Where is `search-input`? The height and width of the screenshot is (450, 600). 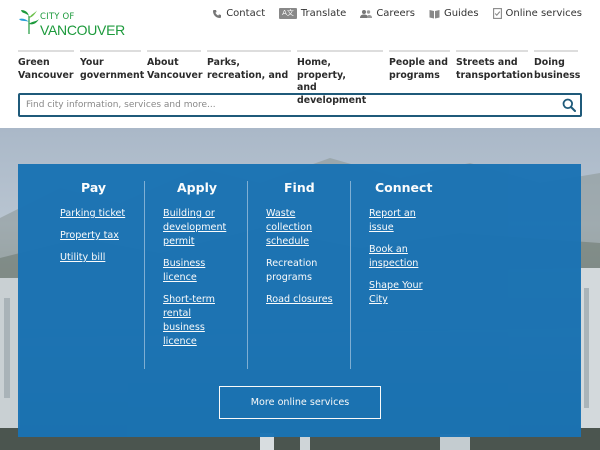
search-input is located at coordinates (289, 105).